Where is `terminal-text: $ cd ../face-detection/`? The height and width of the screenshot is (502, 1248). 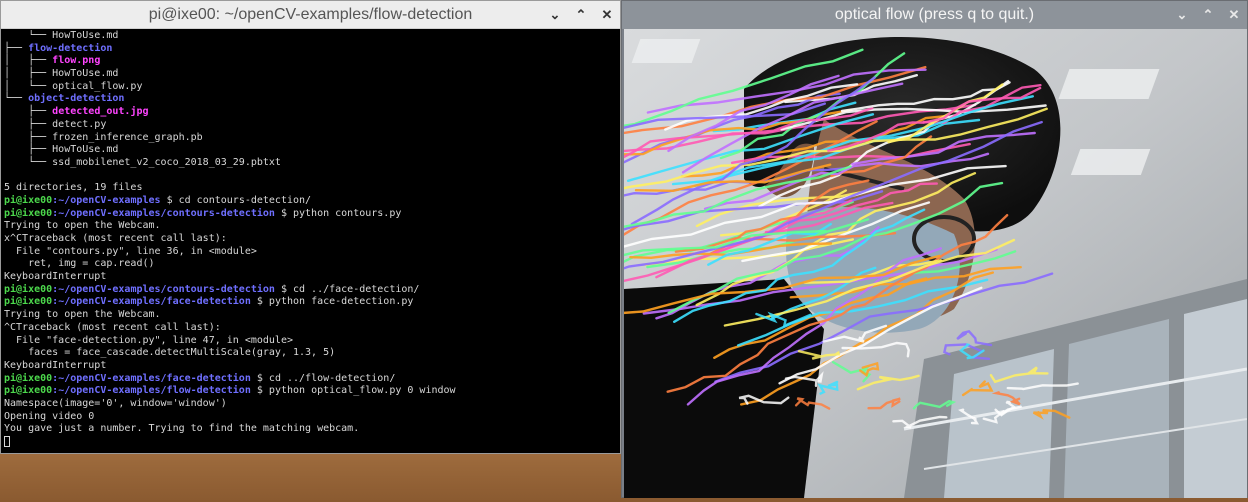
terminal-text: $ cd ../face-detection/ is located at coordinates (347, 289).